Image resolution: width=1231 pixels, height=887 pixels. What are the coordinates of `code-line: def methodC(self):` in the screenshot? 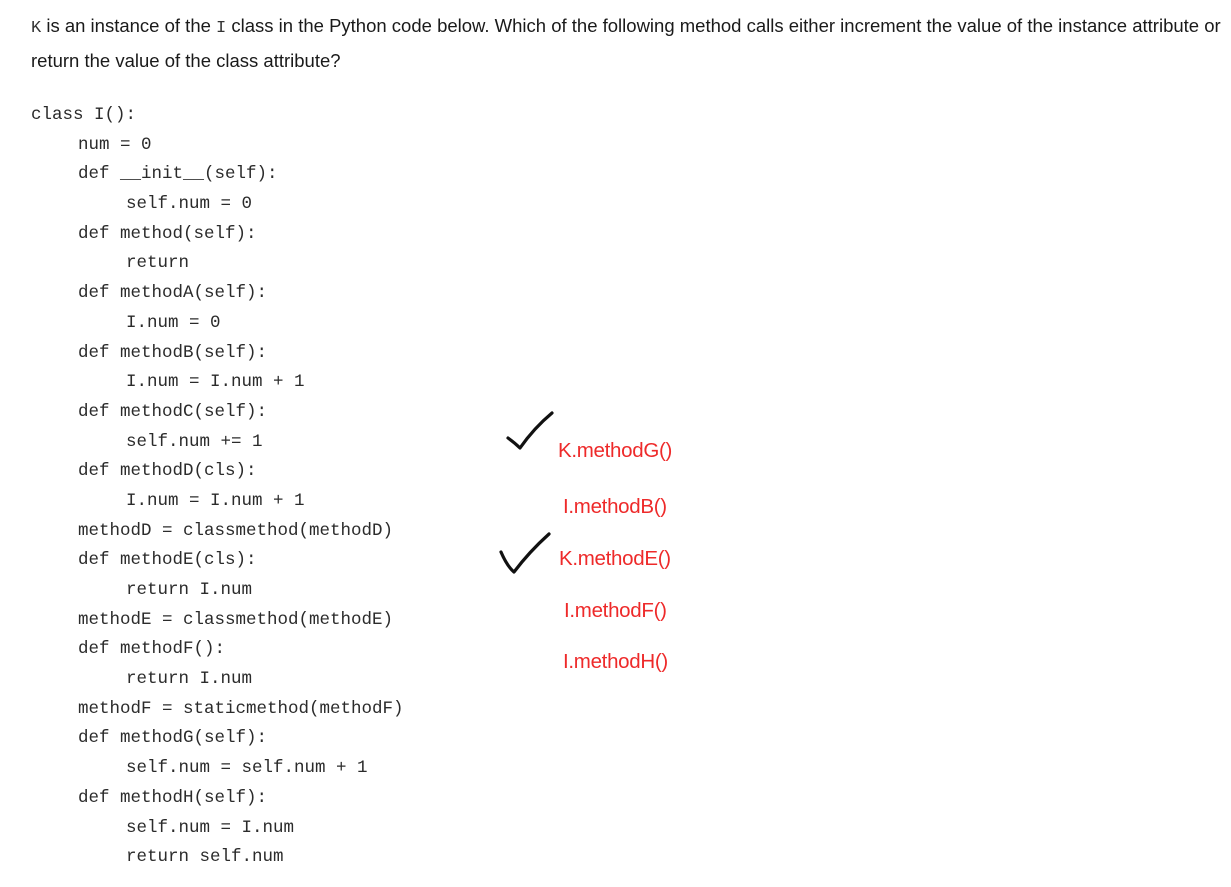 It's located at (173, 411).